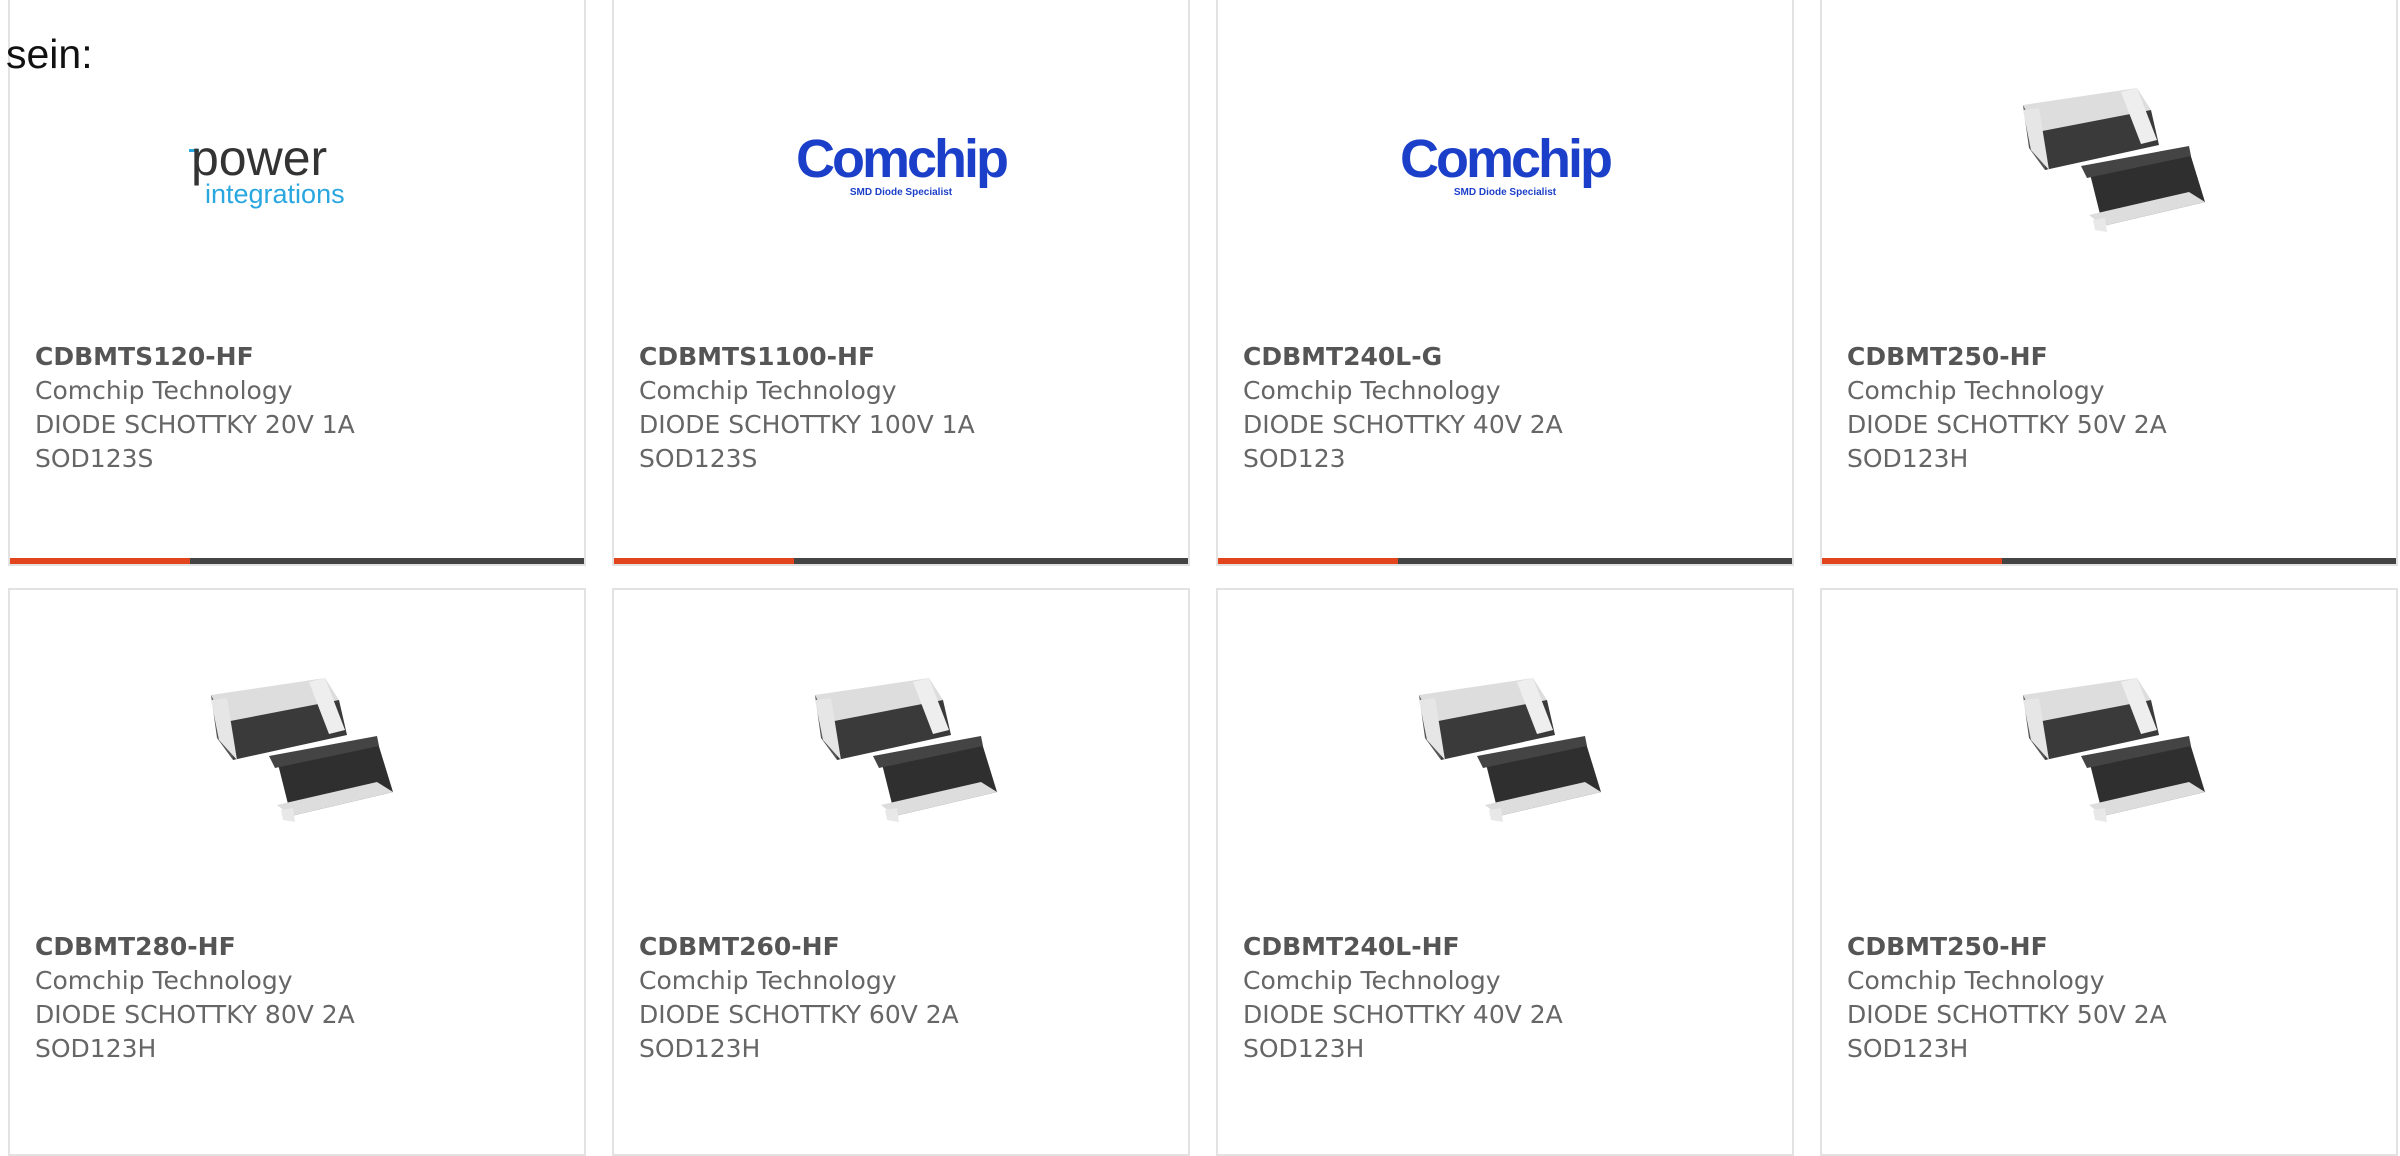  Describe the element at coordinates (299, 357) in the screenshot. I see `part-number: CDBMTS120-HF` at that location.